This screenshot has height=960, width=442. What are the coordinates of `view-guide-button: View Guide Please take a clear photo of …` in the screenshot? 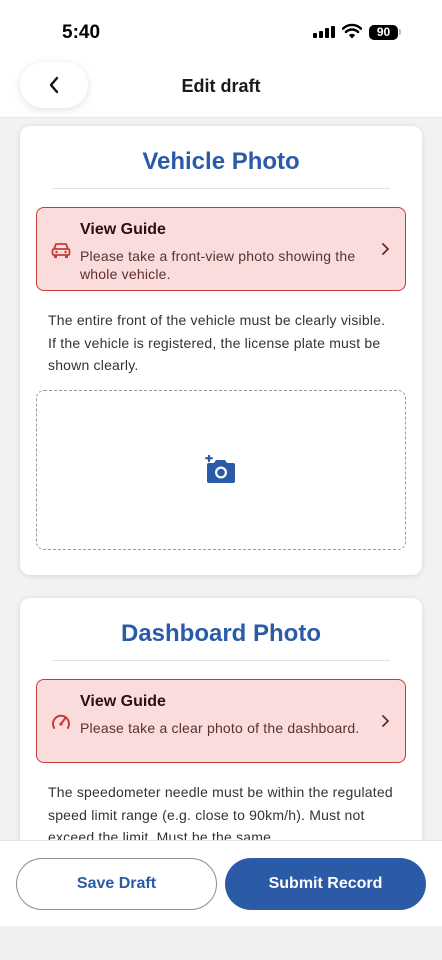 It's located at (221, 721).